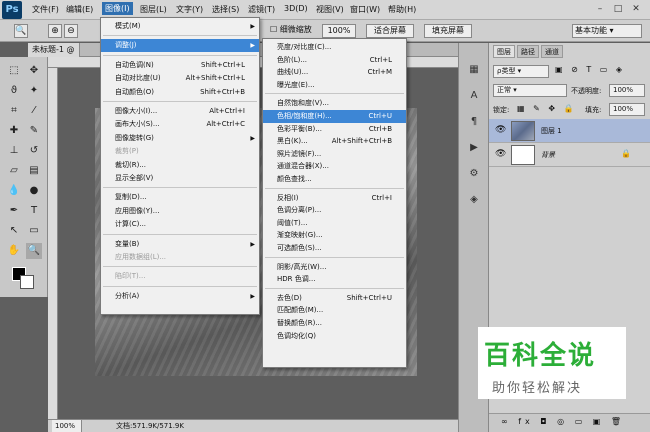 The width and height of the screenshot is (650, 432). Describe the element at coordinates (600, 9) in the screenshot. I see `minimize-icon: –` at that location.